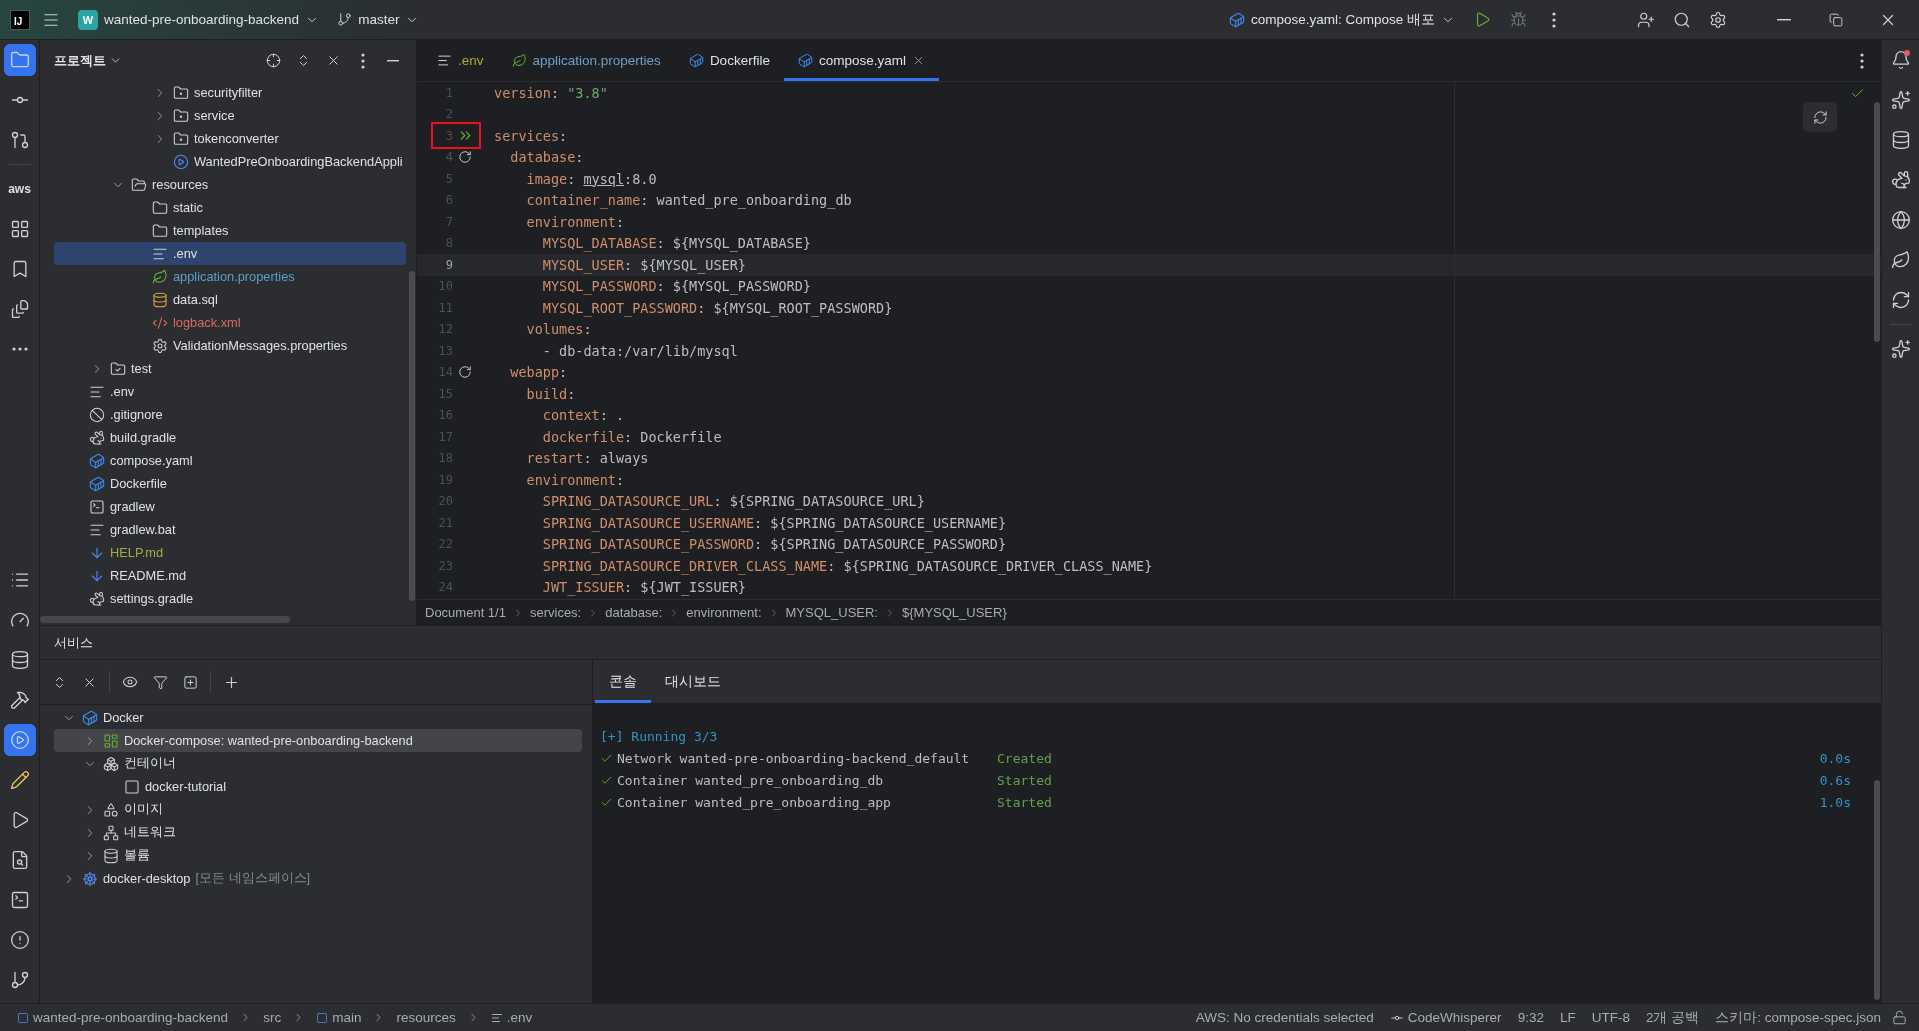 This screenshot has width=1919, height=1031. I want to click on tree-item: docker-tutorial, so click(318, 786).